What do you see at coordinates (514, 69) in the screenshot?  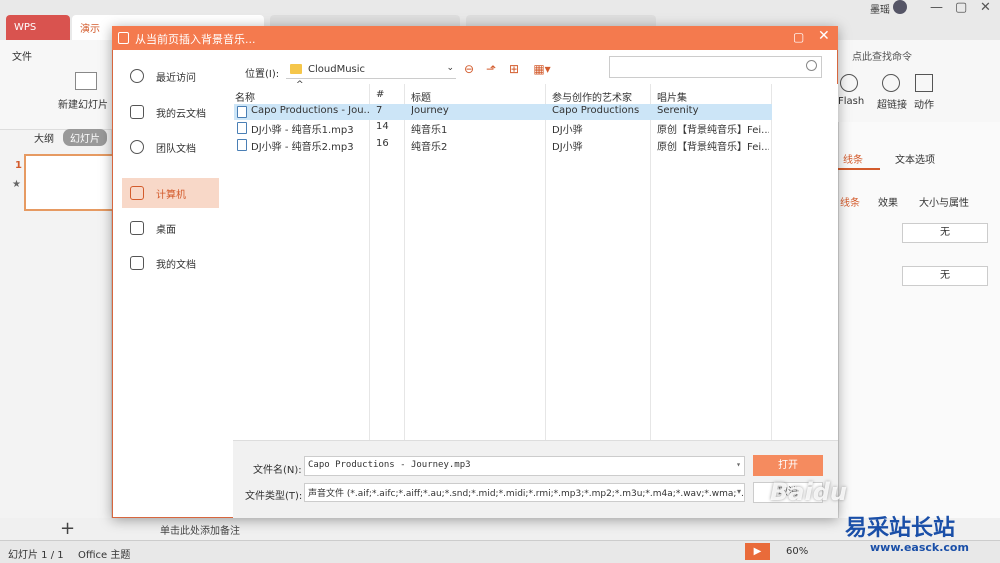 I see `new-folder-icon: ⊞` at bounding box center [514, 69].